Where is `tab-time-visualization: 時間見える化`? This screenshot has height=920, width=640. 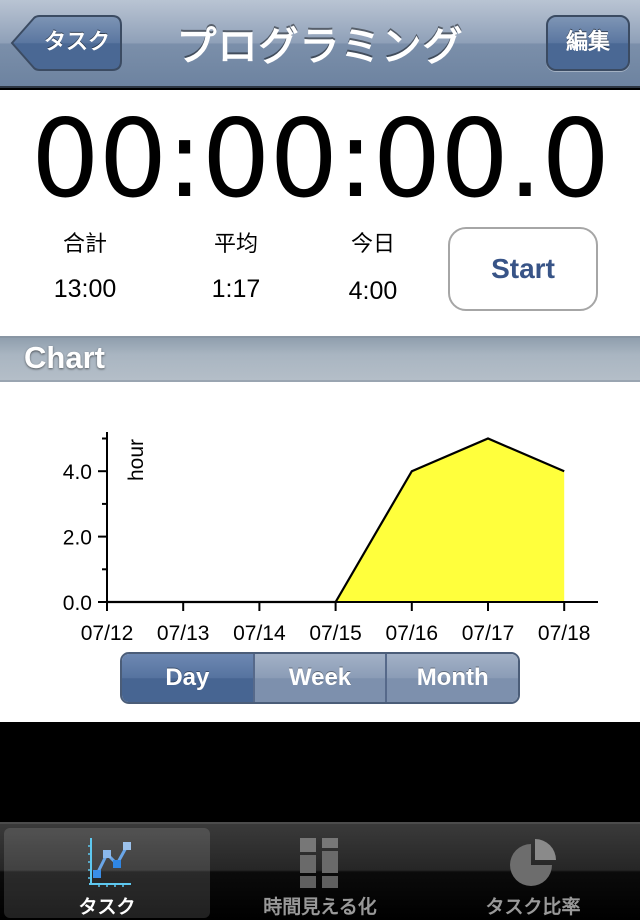 tab-time-visualization: 時間見える化 is located at coordinates (320, 873).